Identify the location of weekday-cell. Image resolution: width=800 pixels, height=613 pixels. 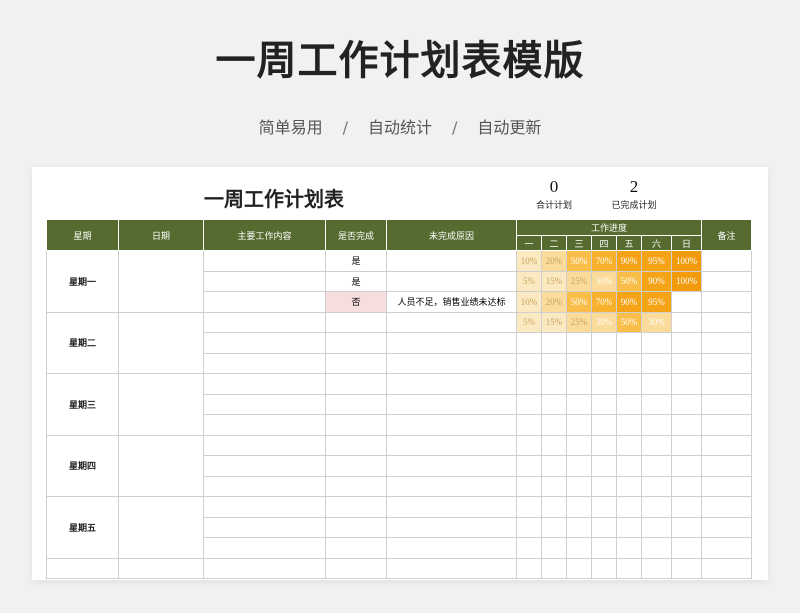
(82, 568).